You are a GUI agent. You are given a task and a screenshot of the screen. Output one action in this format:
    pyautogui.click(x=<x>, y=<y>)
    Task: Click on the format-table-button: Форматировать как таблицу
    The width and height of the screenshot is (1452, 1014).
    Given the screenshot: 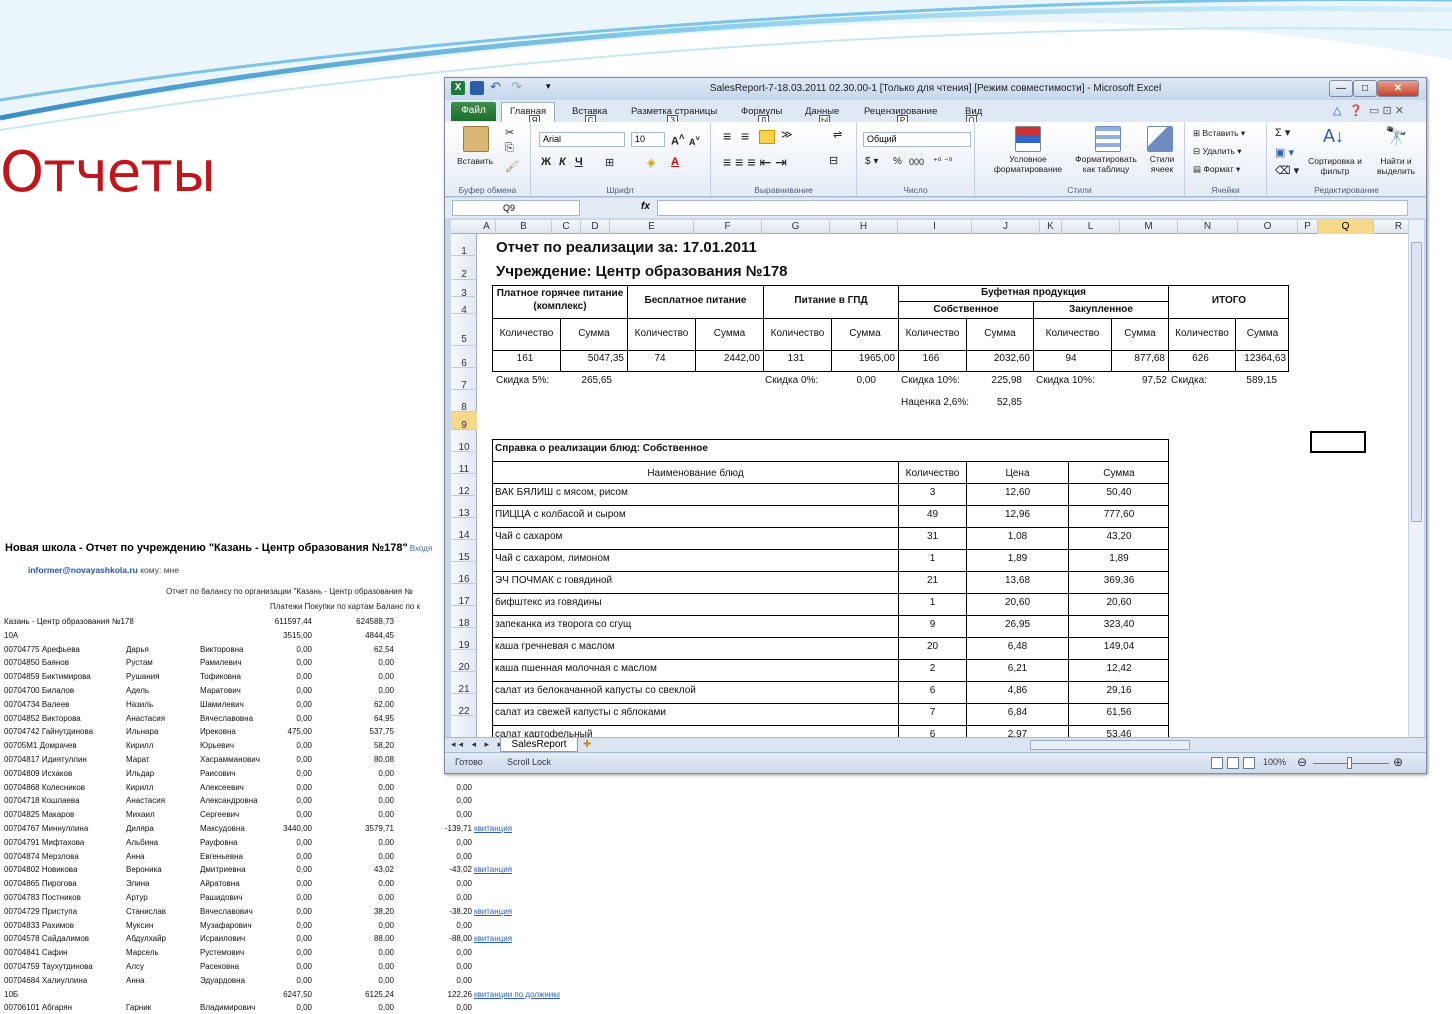 What is the action you would take?
    pyautogui.click(x=1106, y=164)
    